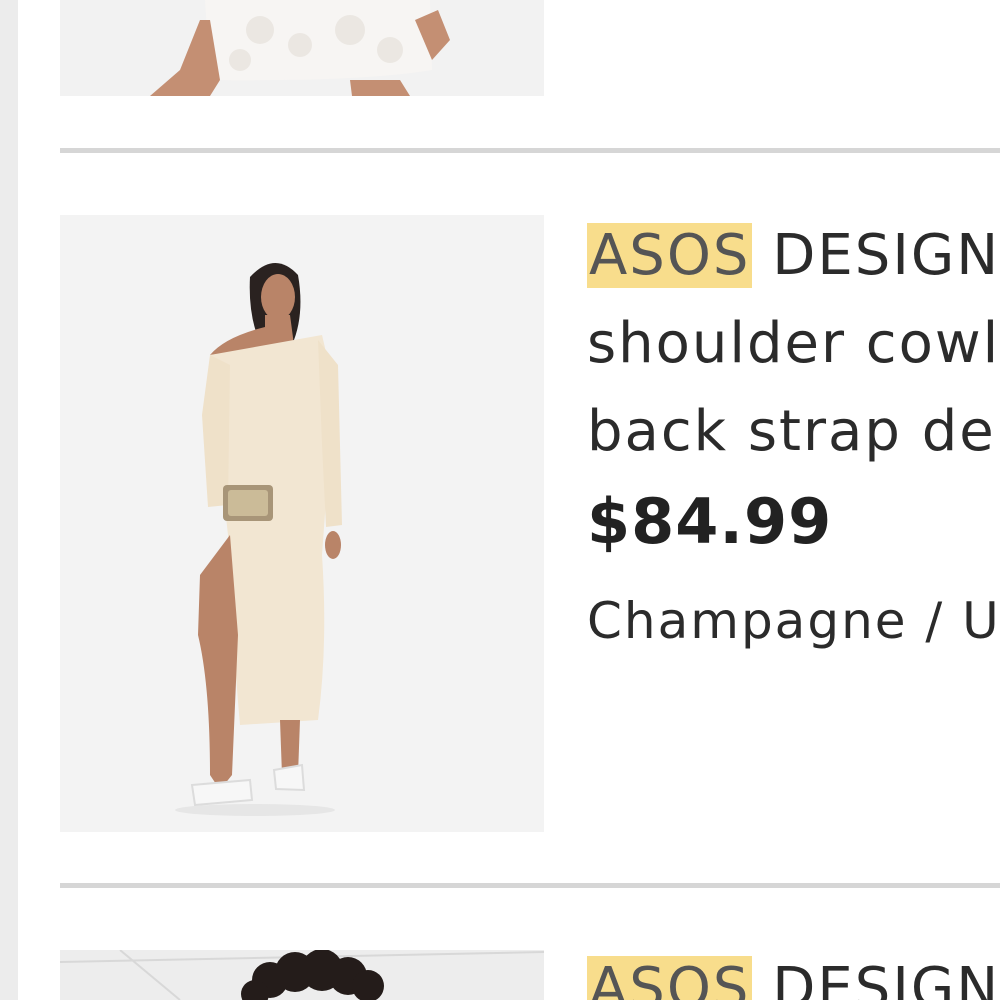 The height and width of the screenshot is (1000, 1000). I want to click on product-details: ASOS DESIGN, so click(793, 972).